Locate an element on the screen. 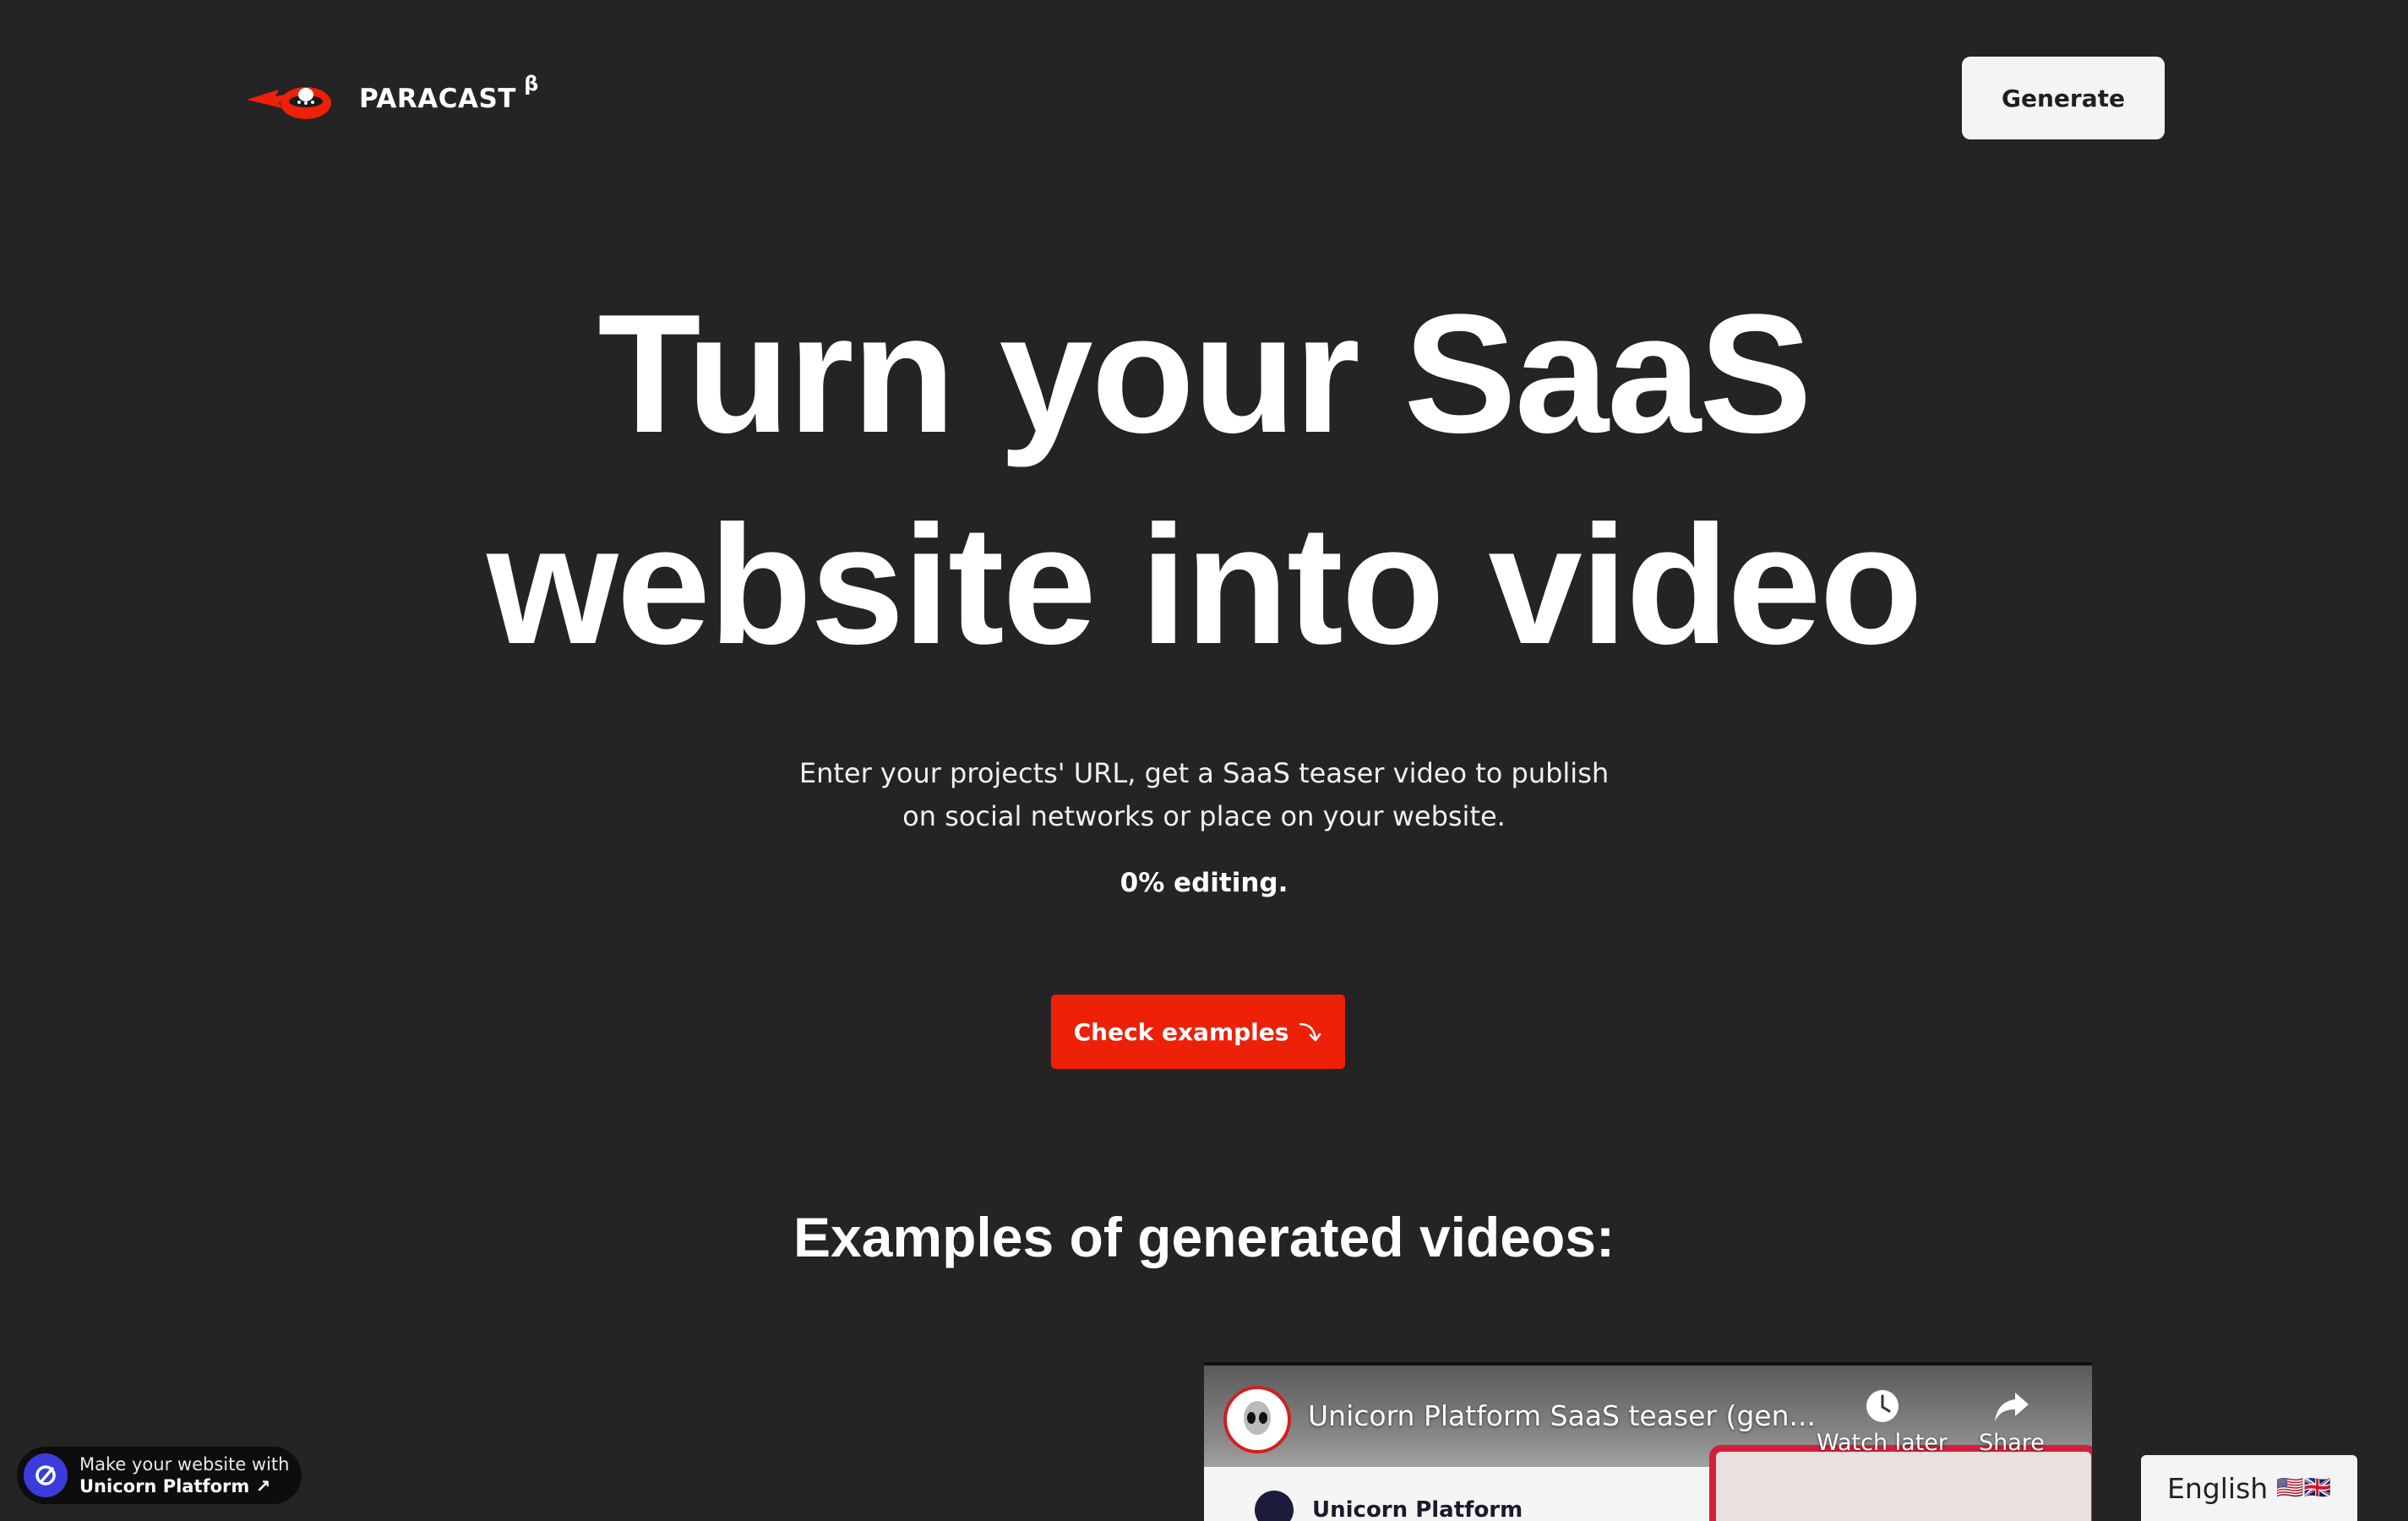 The image size is (2408, 1521). clock-icon is located at coordinates (1882, 1406).